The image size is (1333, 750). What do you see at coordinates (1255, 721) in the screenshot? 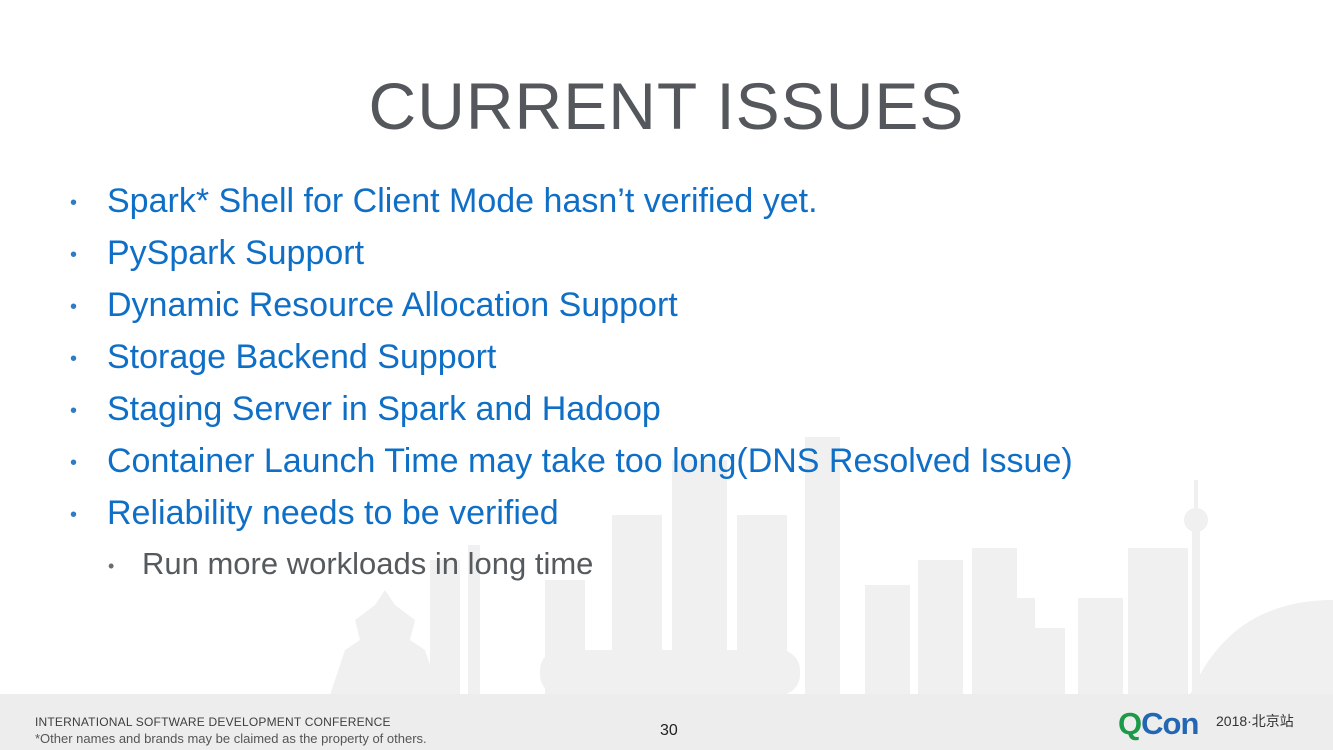
I see `qcon-logo-subtitle: 2018·北京站` at bounding box center [1255, 721].